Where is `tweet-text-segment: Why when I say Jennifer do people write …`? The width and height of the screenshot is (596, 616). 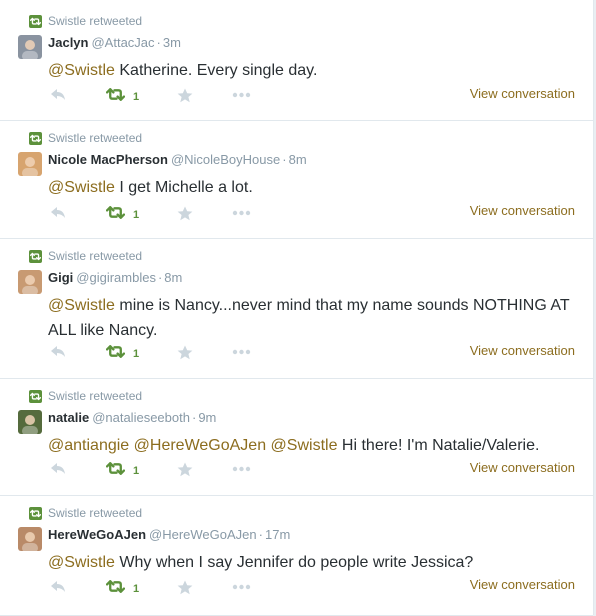
tweet-text-segment: Why when I say Jennifer do people write … is located at coordinates (294, 562).